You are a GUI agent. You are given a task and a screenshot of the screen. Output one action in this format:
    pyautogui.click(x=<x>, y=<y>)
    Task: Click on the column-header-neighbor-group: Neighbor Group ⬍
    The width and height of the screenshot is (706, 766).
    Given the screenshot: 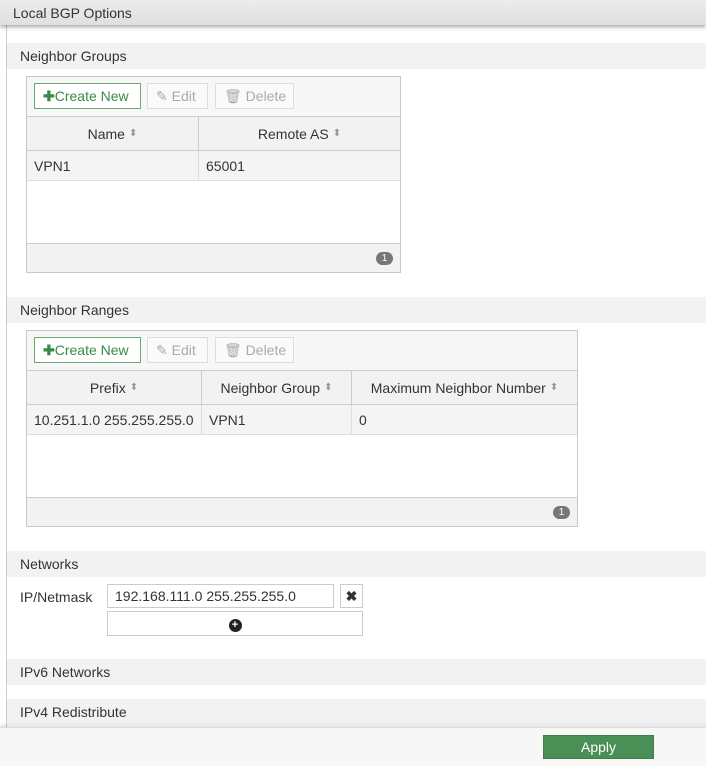 What is the action you would take?
    pyautogui.click(x=276, y=387)
    